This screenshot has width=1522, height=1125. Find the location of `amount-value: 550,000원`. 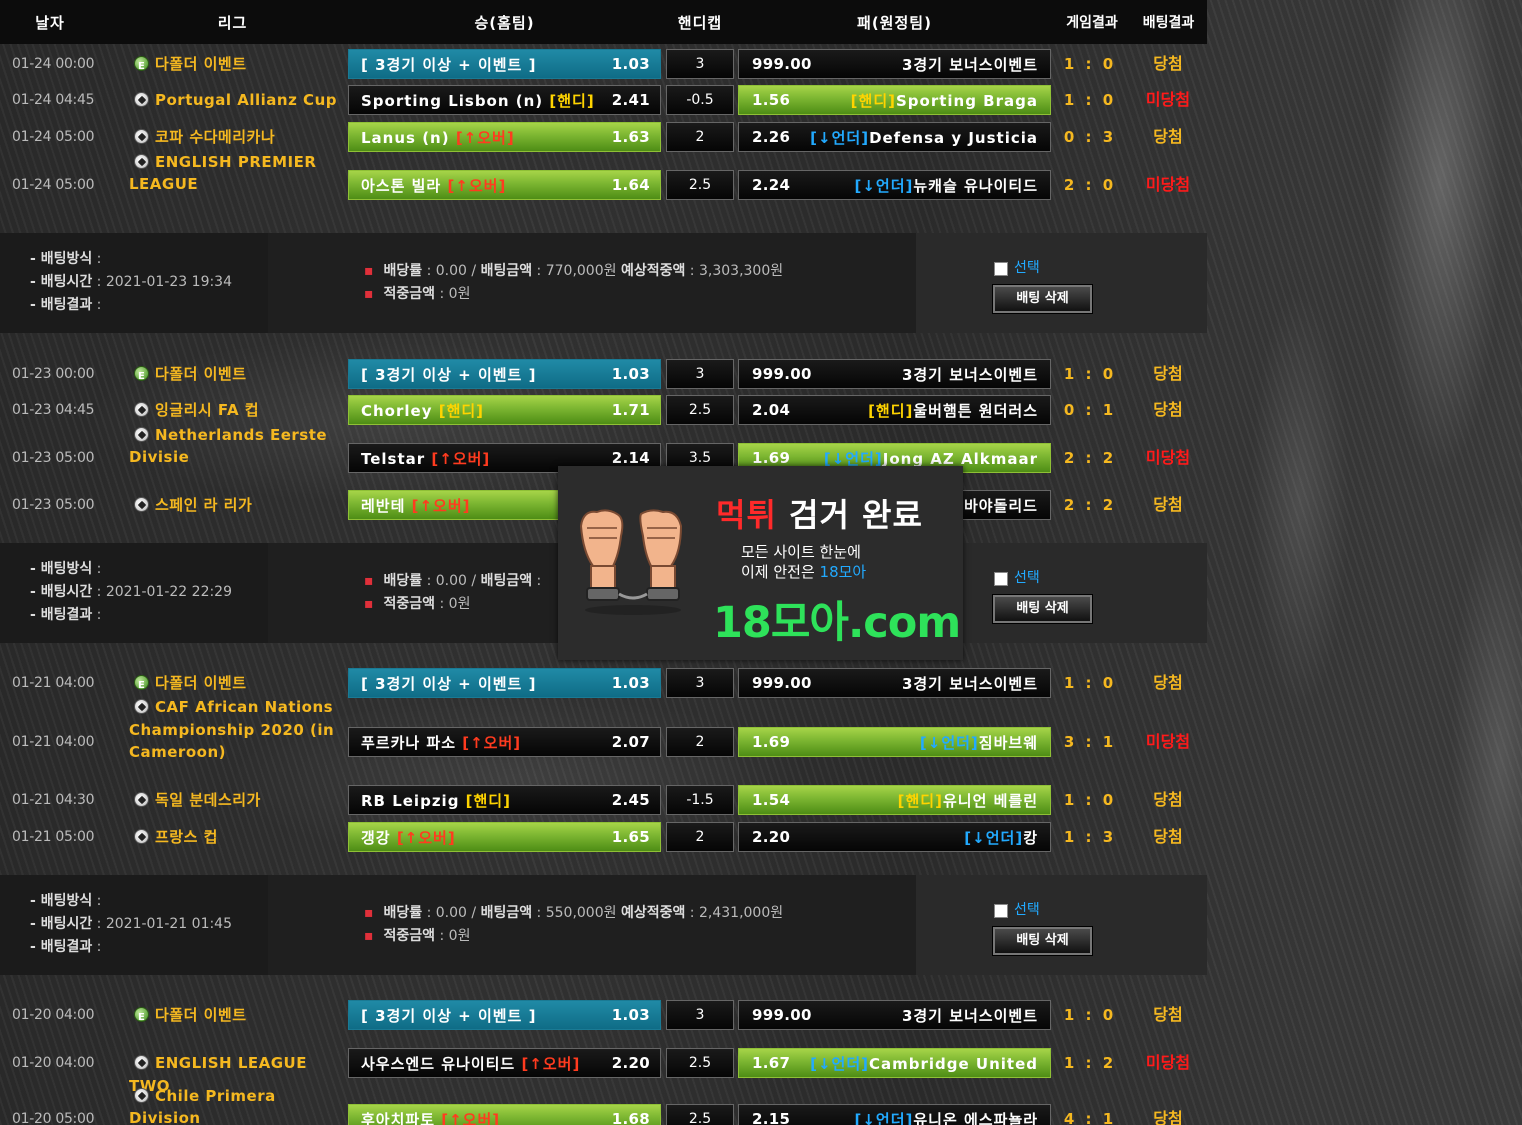

amount-value: 550,000원 is located at coordinates (581, 913).